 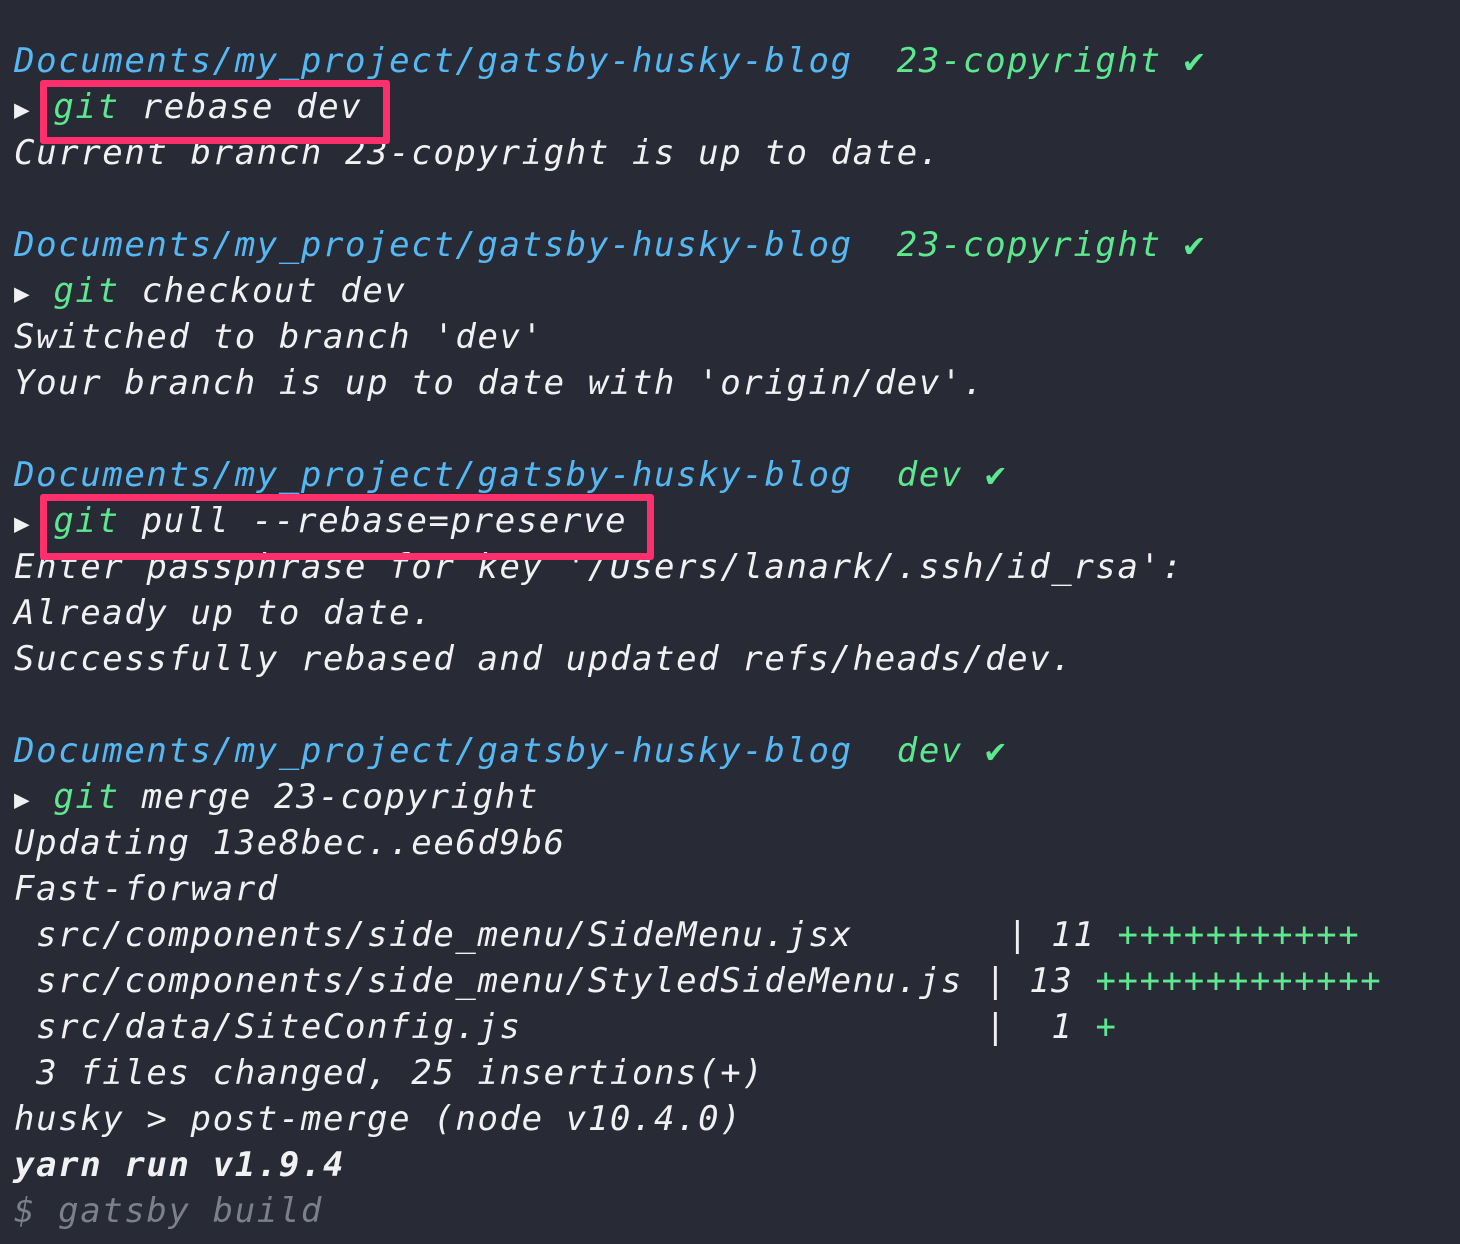 What do you see at coordinates (168, 1211) in the screenshot?
I see `script-line: $ gatsby build` at bounding box center [168, 1211].